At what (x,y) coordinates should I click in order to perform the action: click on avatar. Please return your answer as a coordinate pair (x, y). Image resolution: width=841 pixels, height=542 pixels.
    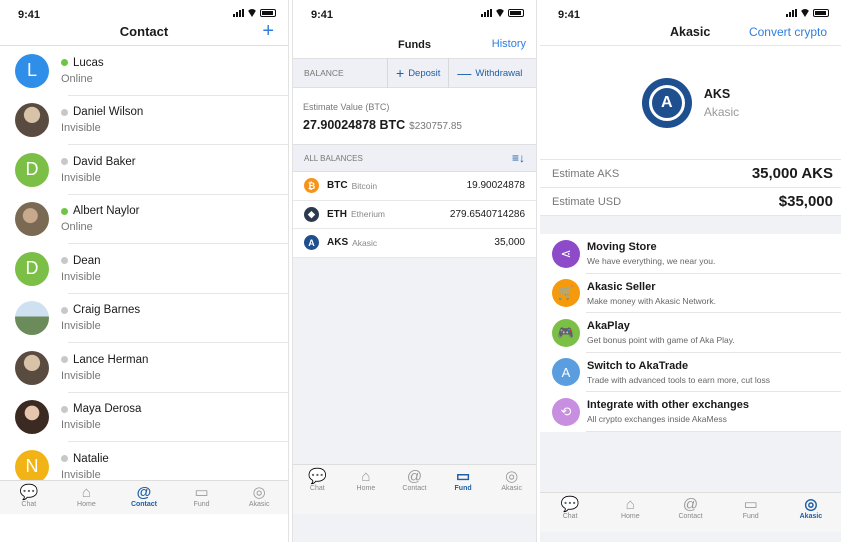
    Looking at the image, I should click on (32, 219).